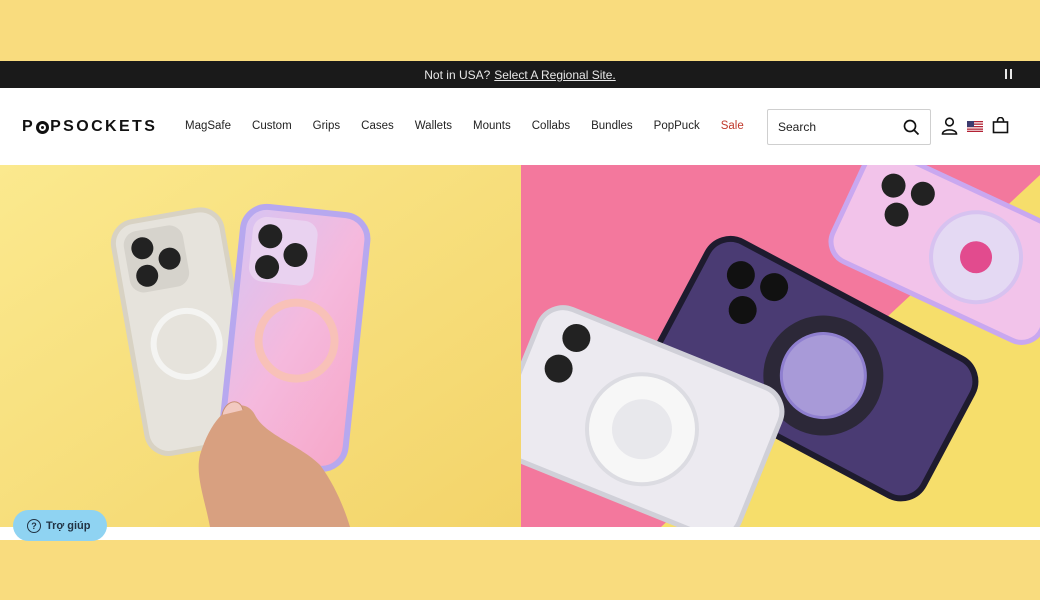  What do you see at coordinates (554, 75) in the screenshot?
I see `regional-site-link: Select A Regional Site.` at bounding box center [554, 75].